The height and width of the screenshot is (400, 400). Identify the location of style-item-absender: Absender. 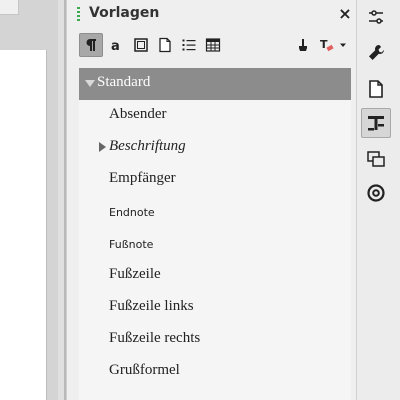
(215, 116).